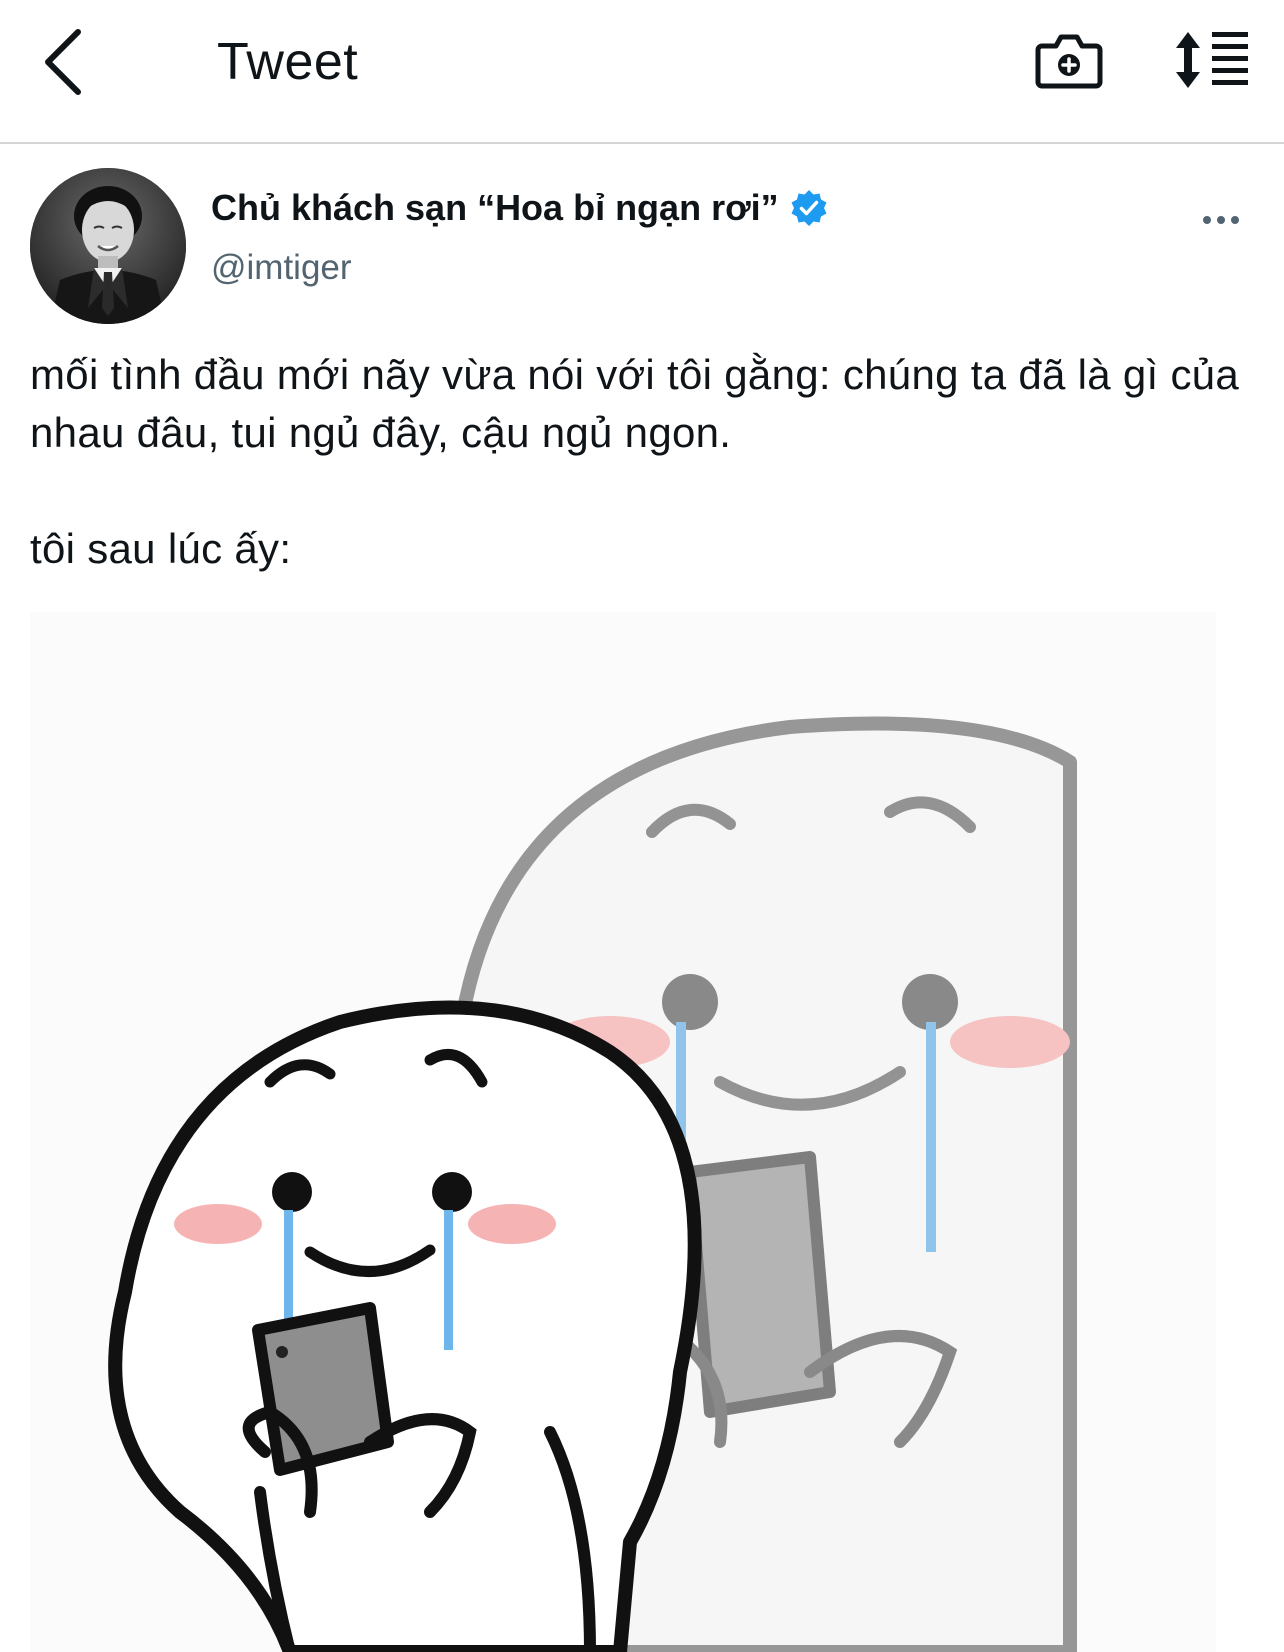  I want to click on back-button, so click(70, 62).